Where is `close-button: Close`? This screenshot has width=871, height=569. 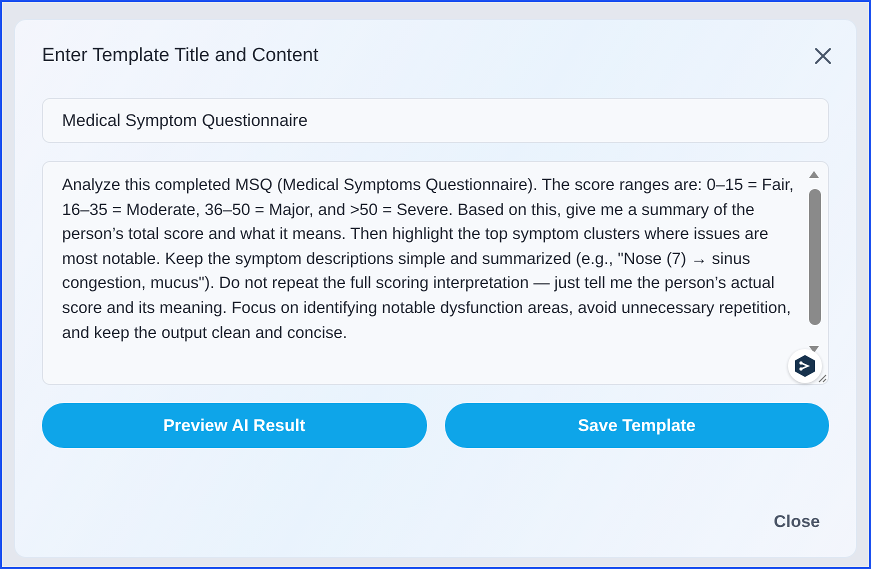 close-button: Close is located at coordinates (797, 522).